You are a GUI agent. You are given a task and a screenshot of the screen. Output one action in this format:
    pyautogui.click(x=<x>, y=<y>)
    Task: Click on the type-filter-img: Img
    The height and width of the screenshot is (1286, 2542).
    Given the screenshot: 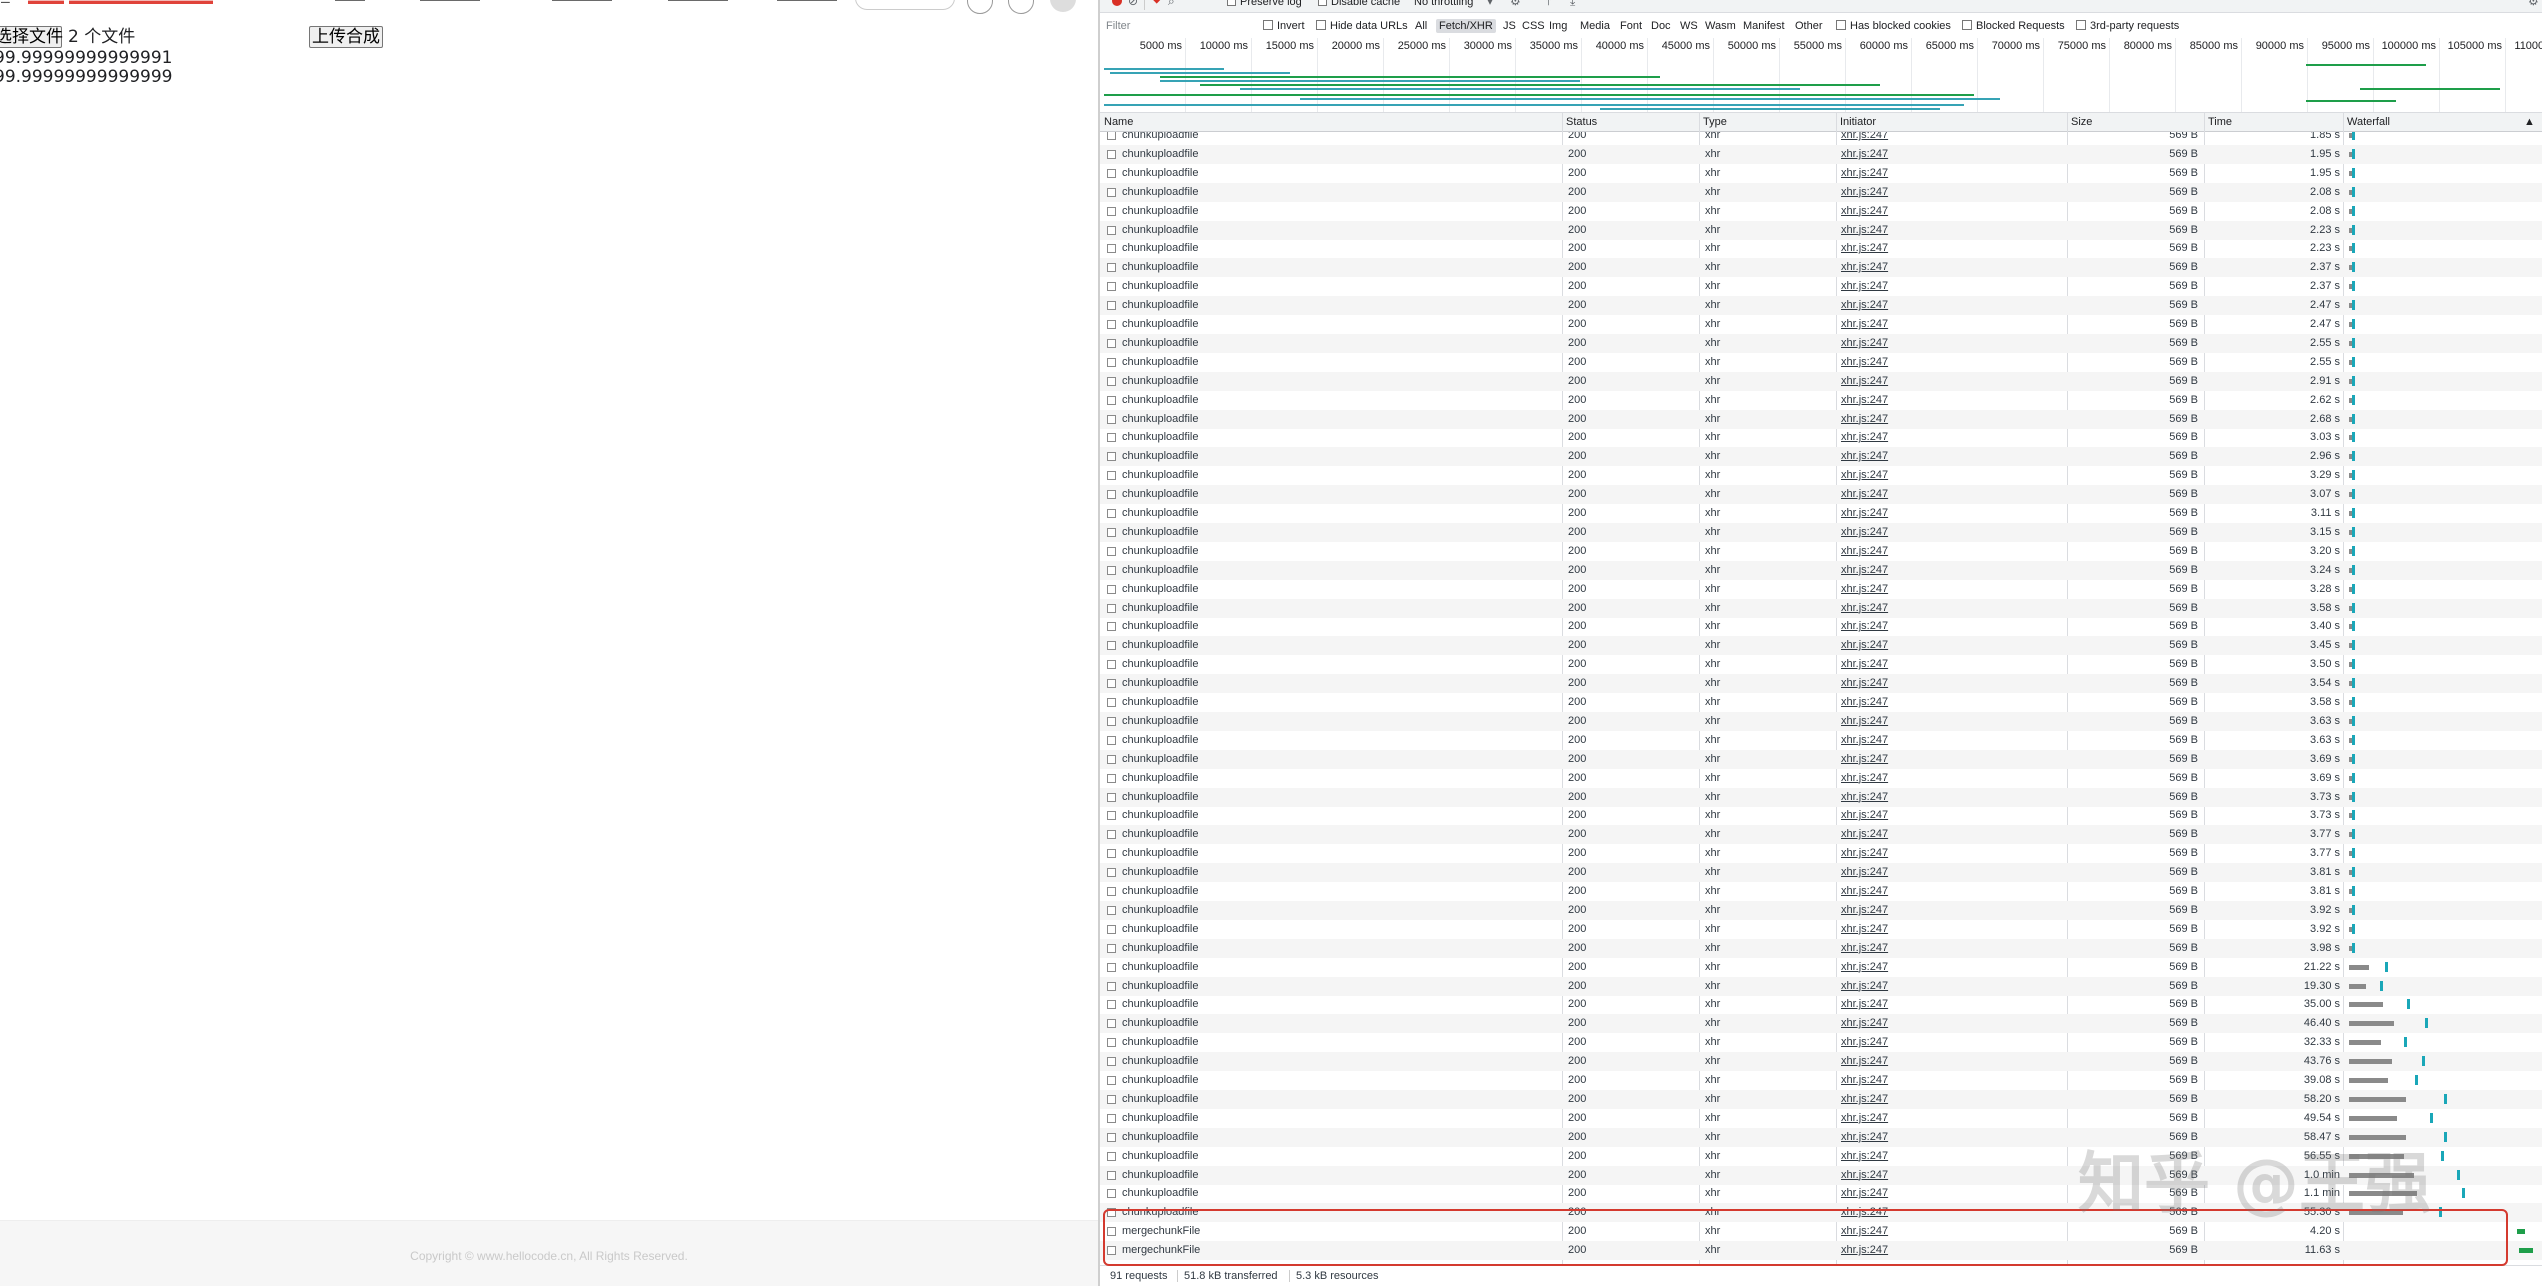 What is the action you would take?
    pyautogui.click(x=1558, y=26)
    